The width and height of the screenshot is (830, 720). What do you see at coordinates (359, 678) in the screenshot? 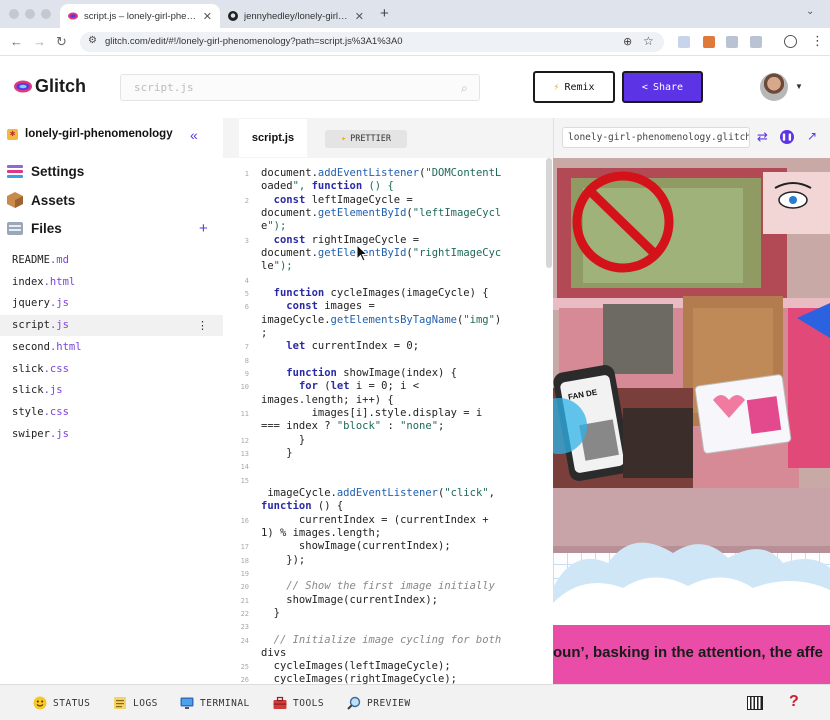
I see `code-line: cycleImages(rightImageCycle);` at bounding box center [359, 678].